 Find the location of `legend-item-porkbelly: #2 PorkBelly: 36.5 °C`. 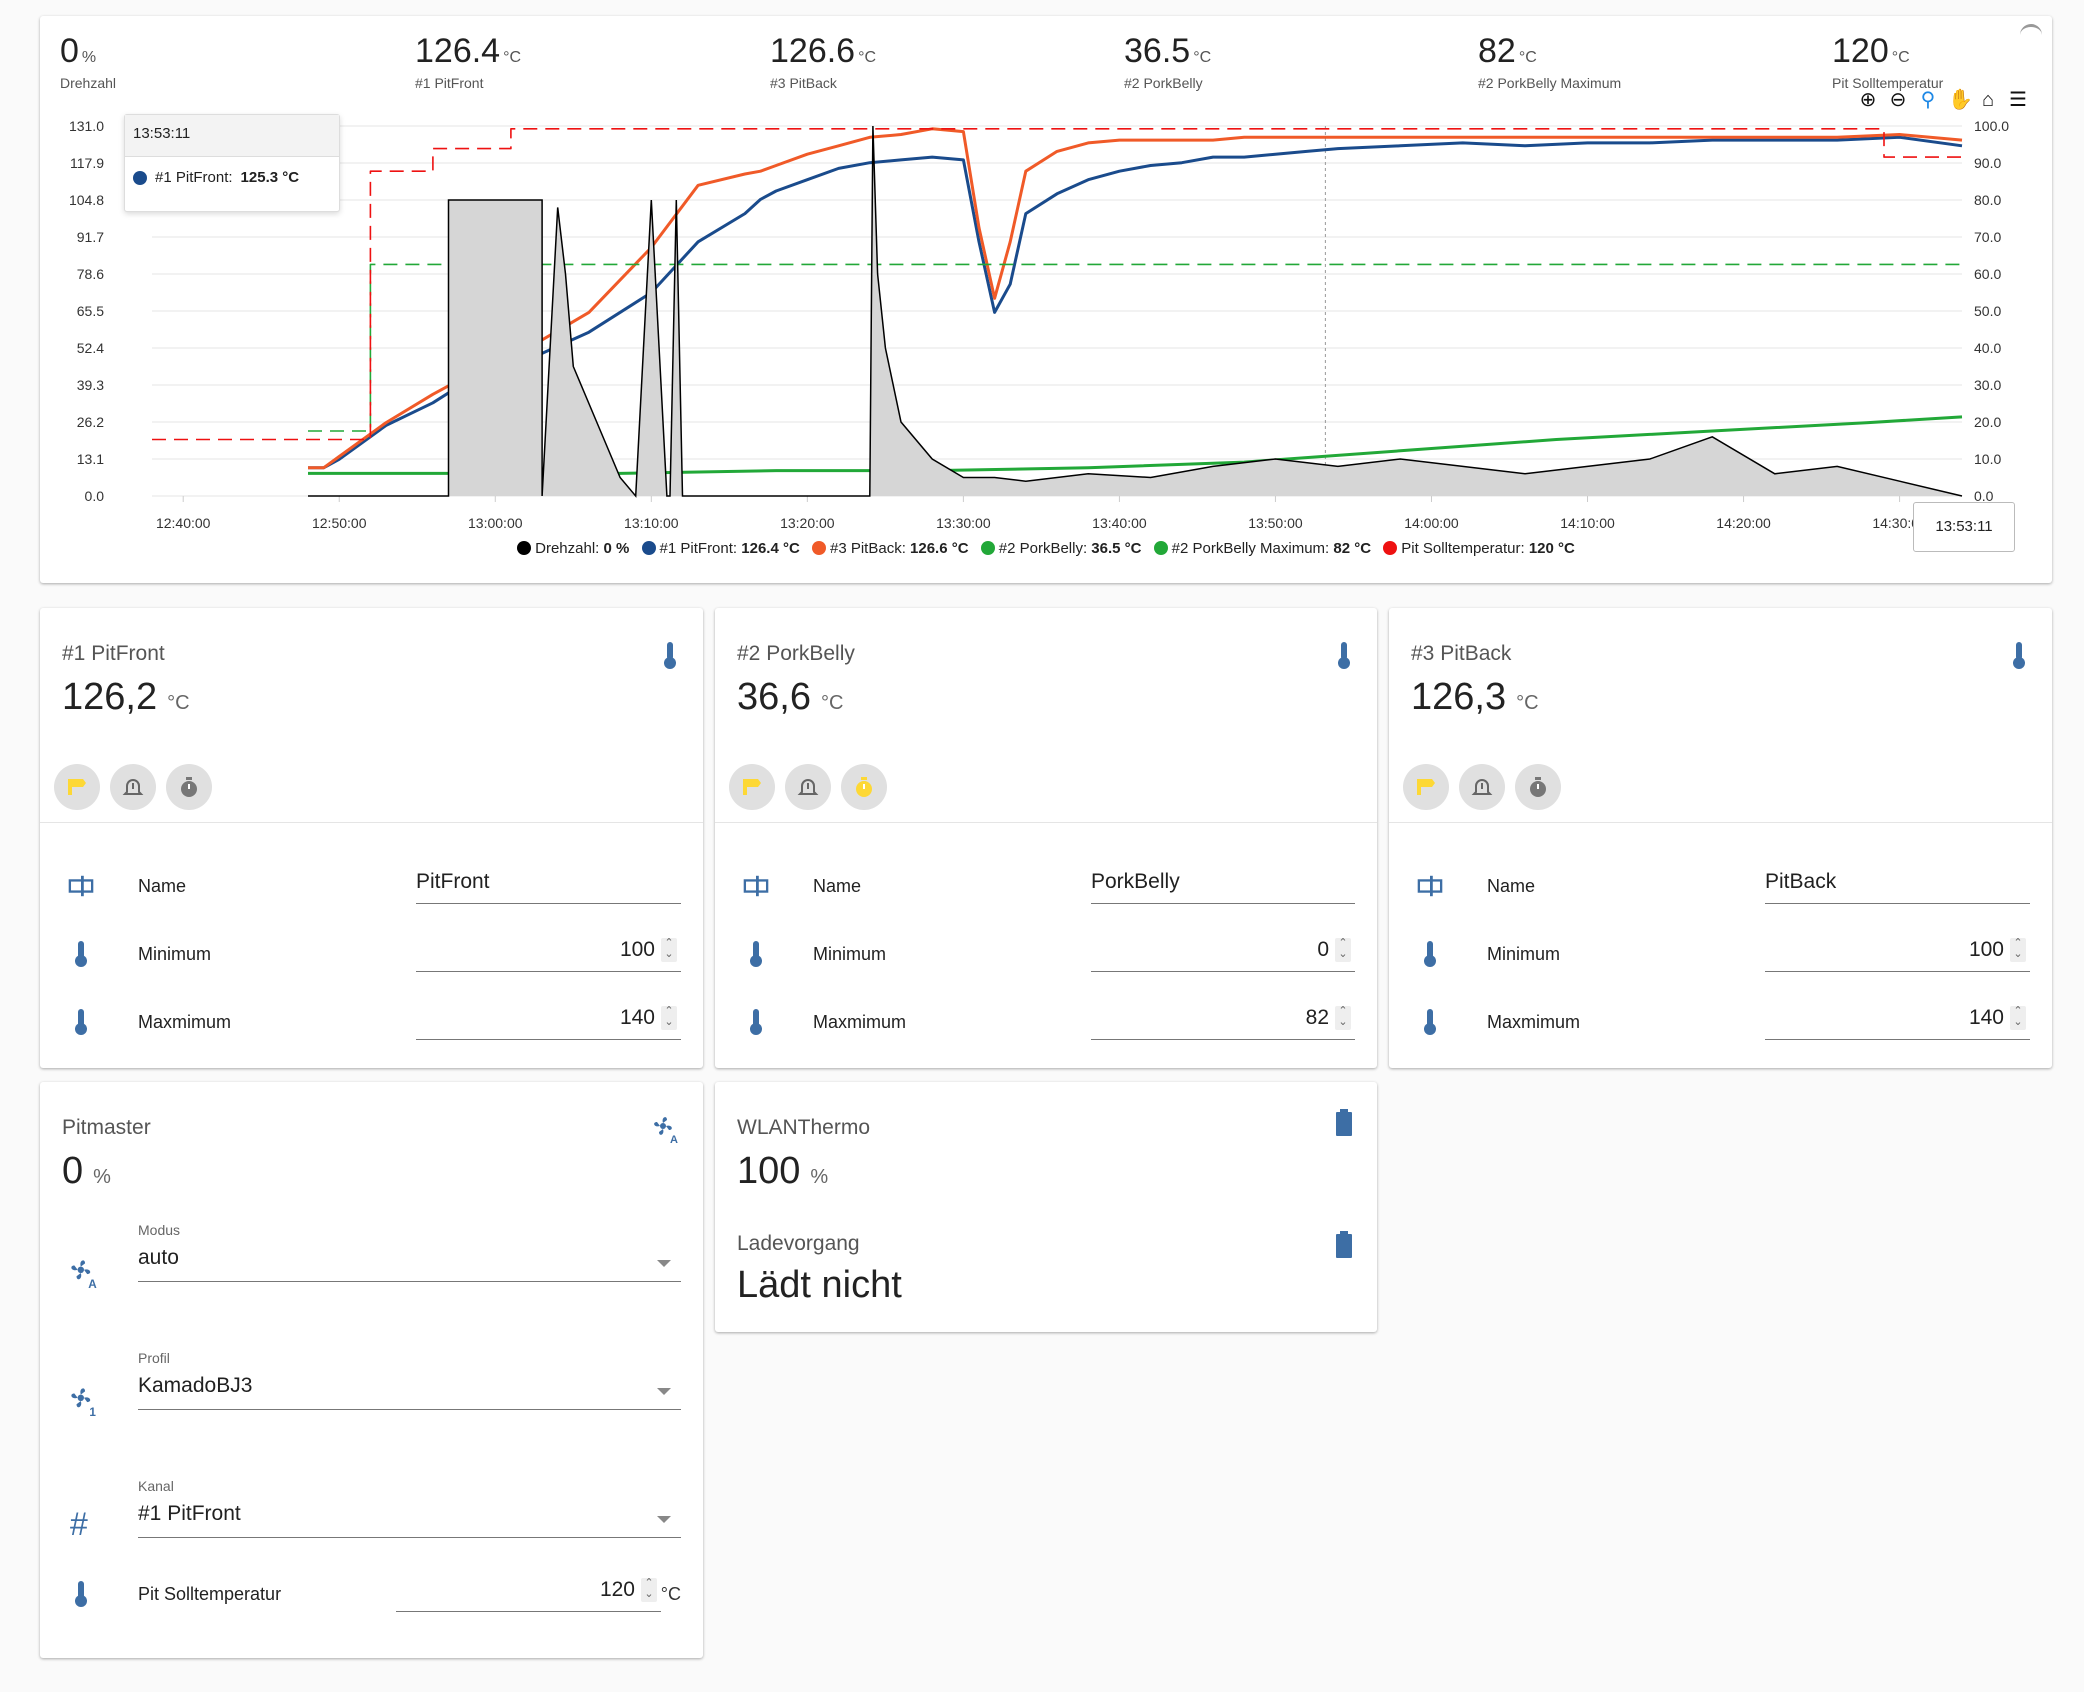

legend-item-porkbelly: #2 PorkBelly: 36.5 °C is located at coordinates (1061, 548).